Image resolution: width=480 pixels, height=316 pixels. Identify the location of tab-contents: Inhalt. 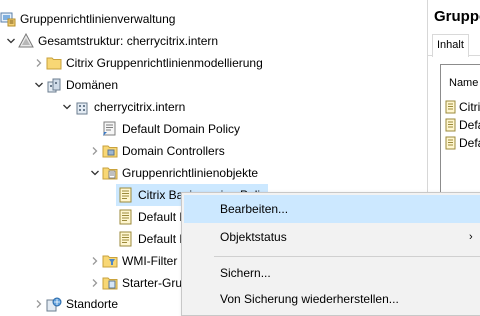
(450, 45).